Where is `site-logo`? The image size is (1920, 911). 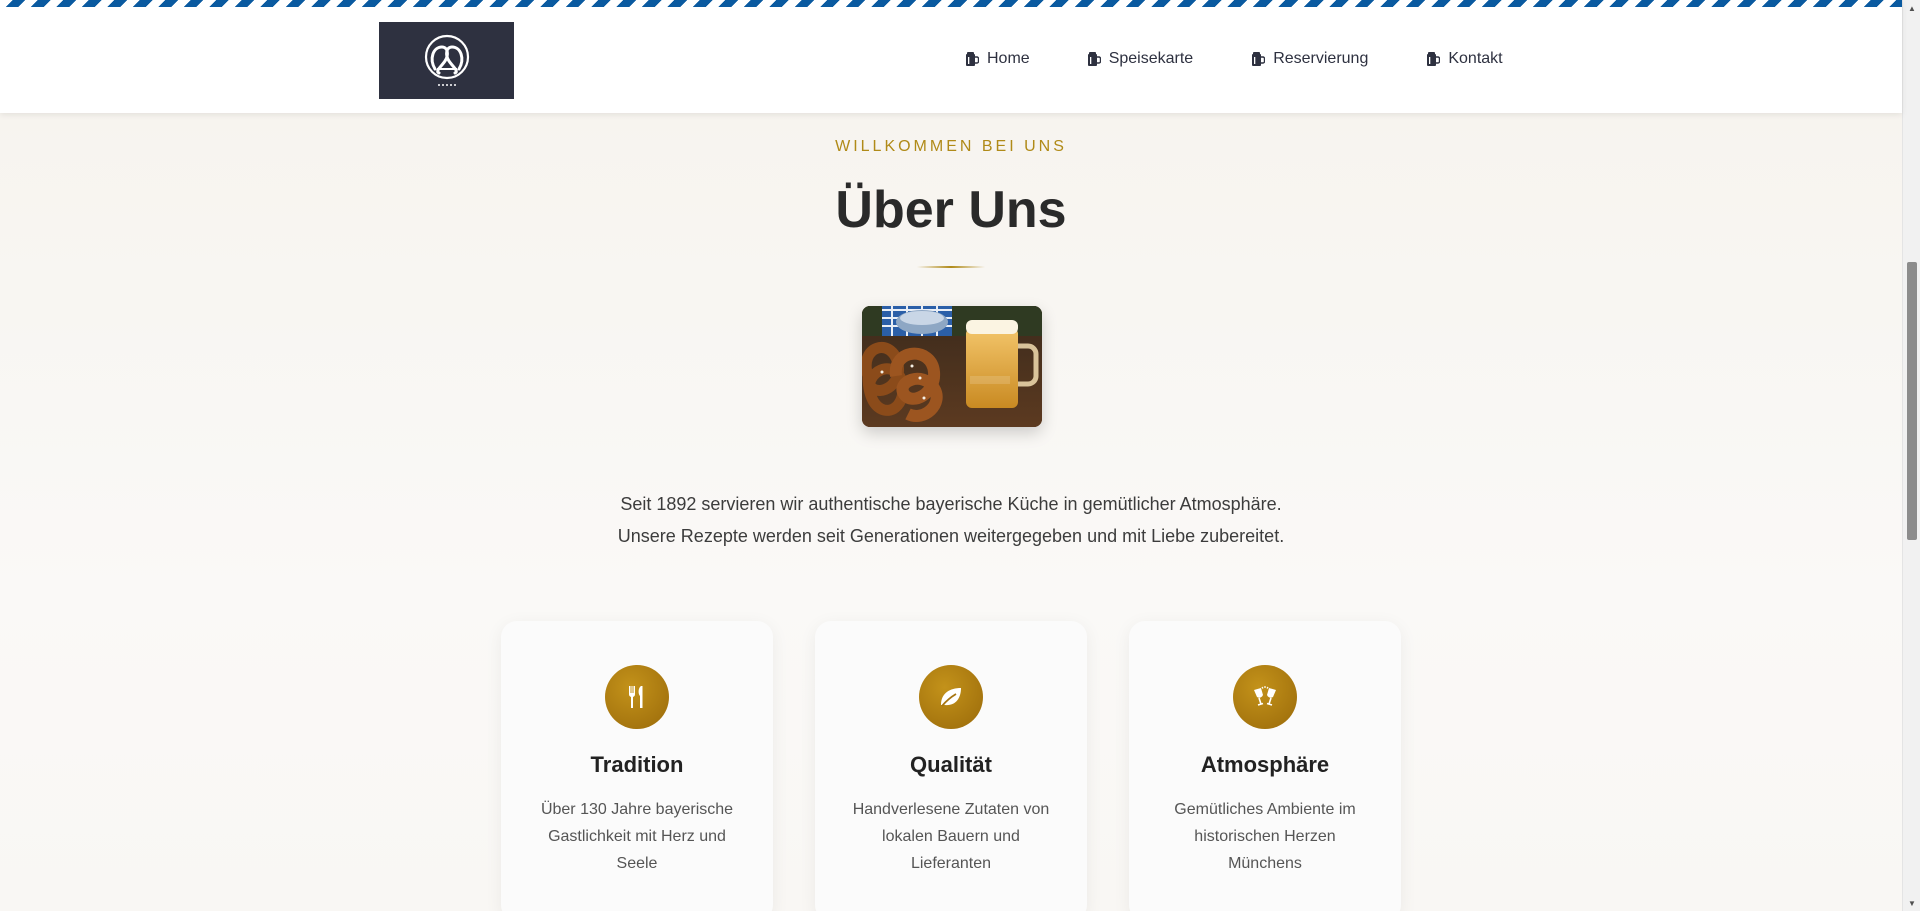
site-logo is located at coordinates (446, 60).